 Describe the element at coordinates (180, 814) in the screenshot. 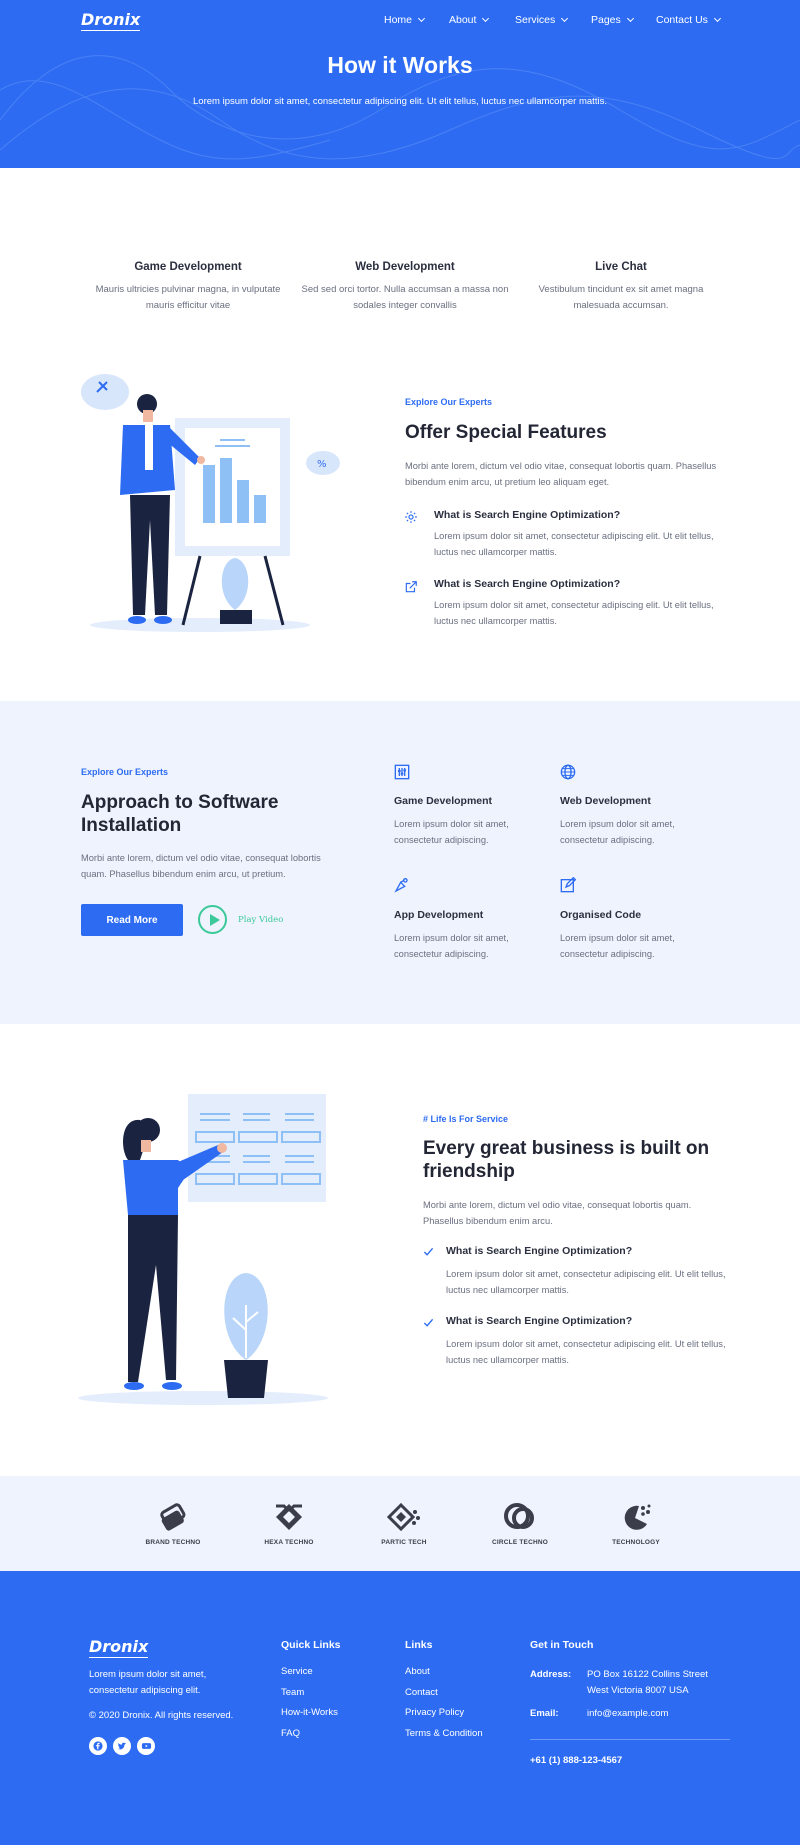

I see `approach-title: Approach to Software Installation` at that location.